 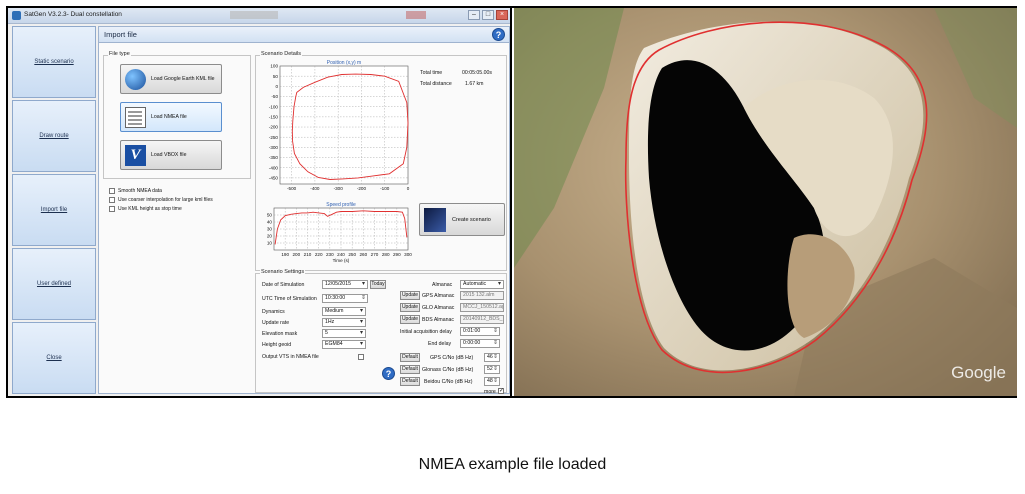 I want to click on nmea-file-icon, so click(x=135, y=117).